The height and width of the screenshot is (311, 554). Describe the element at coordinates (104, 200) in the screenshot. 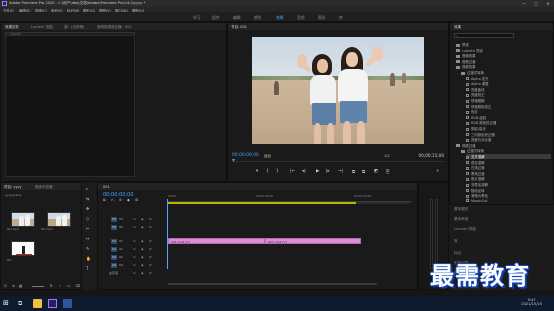

I see `nest-icon: ⧉` at that location.